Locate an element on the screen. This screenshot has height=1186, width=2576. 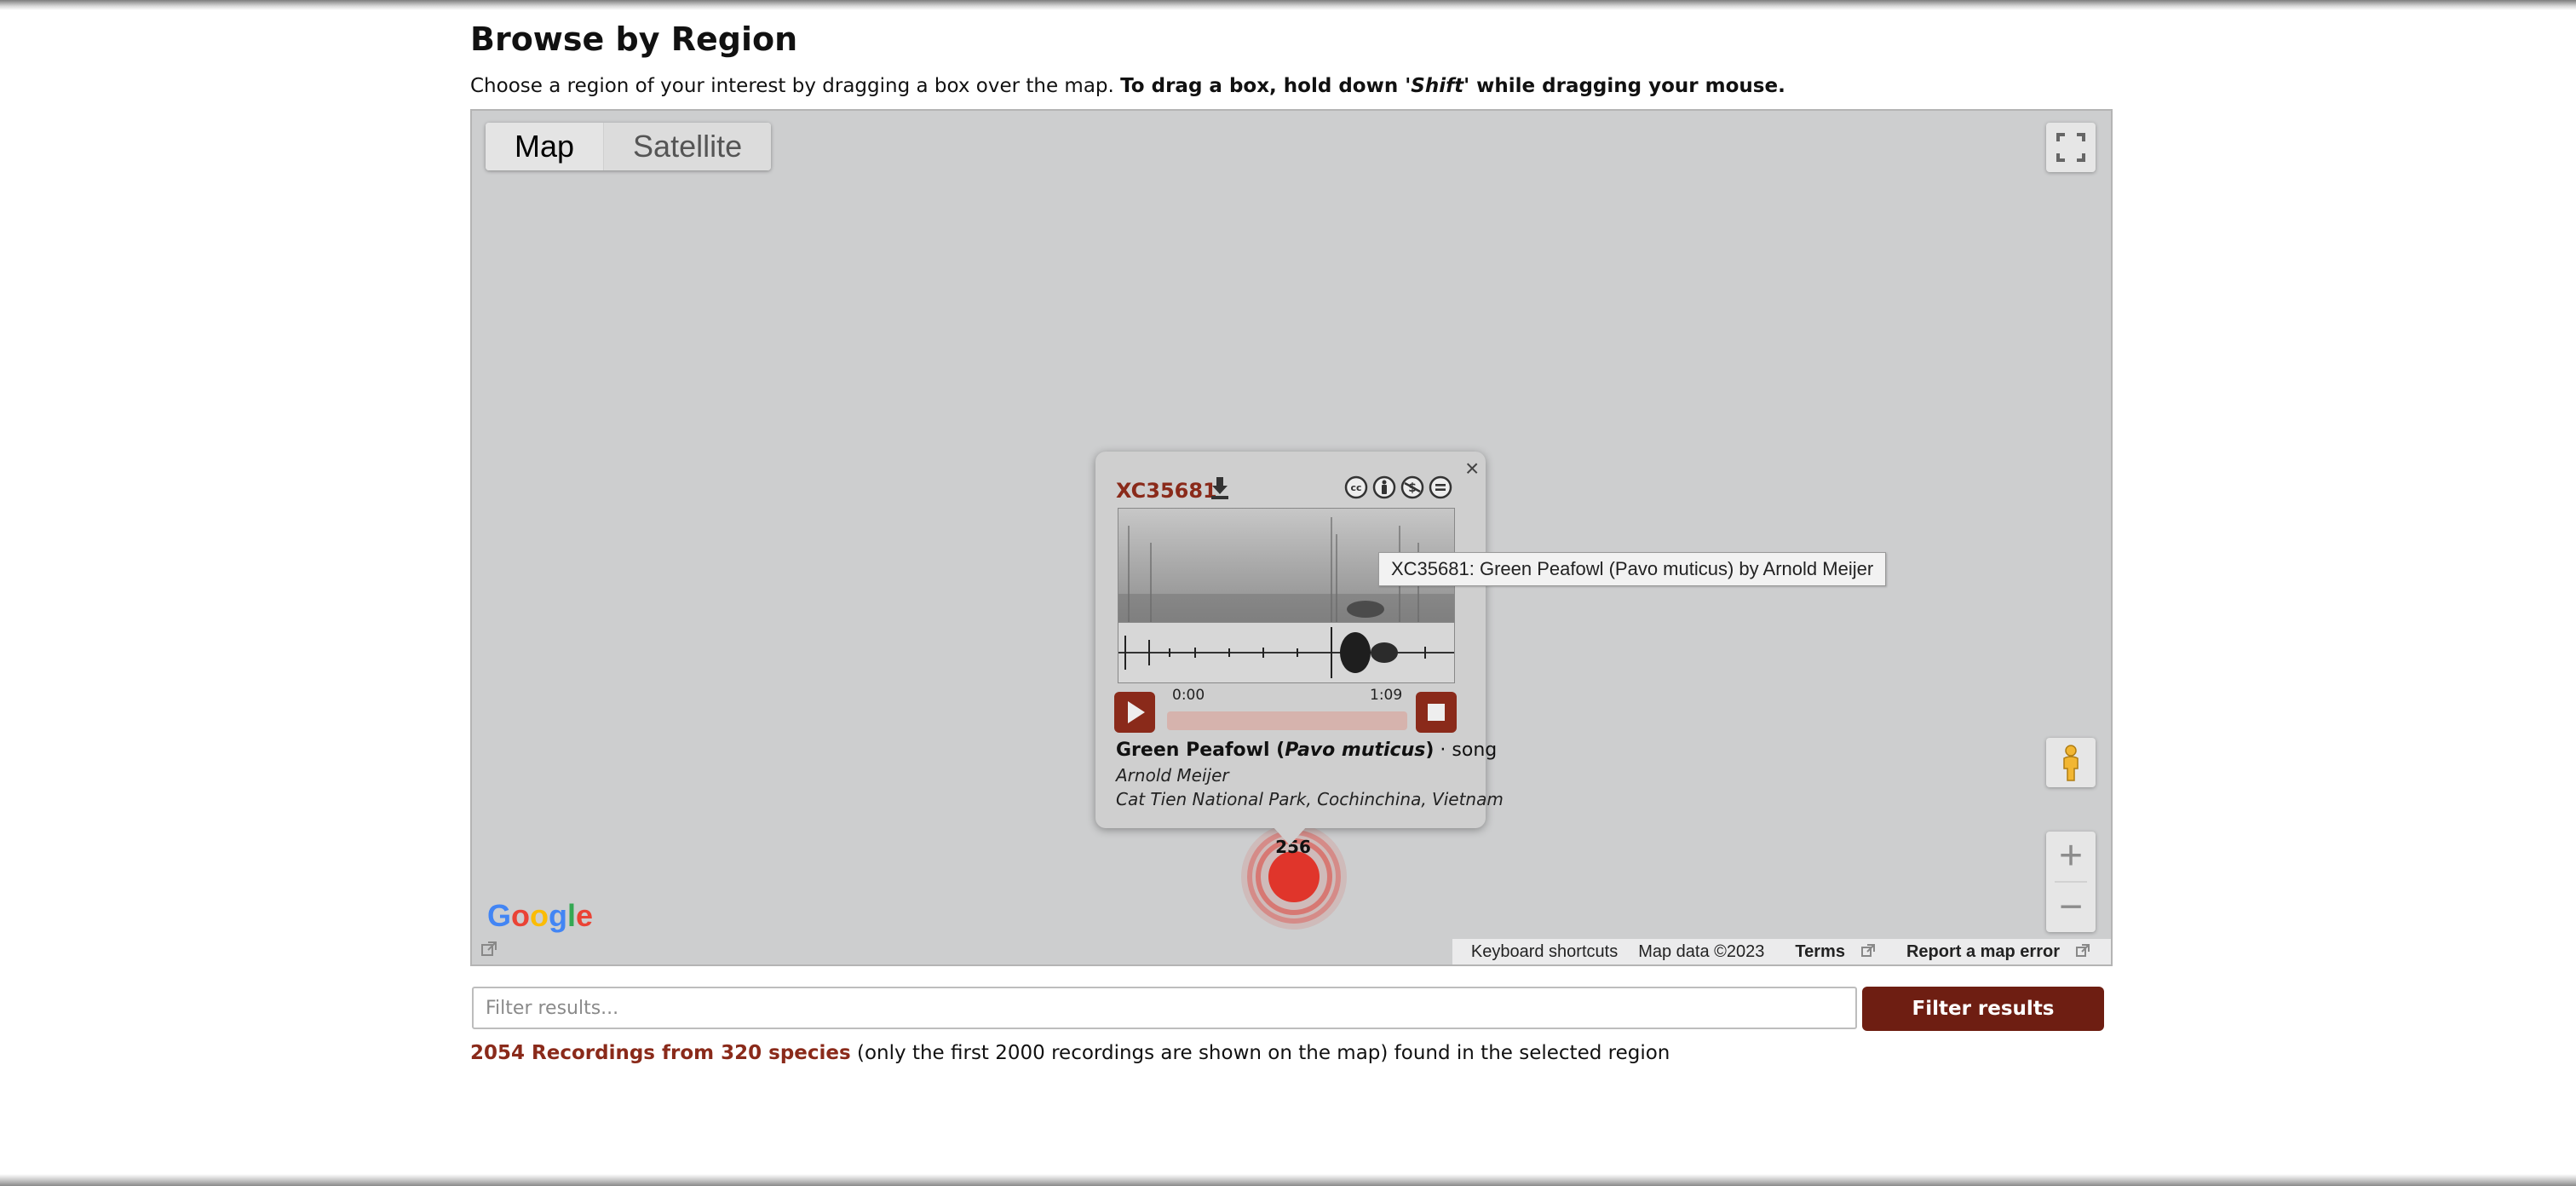
map-data-attribution: Map data ©2023 is located at coordinates (1702, 951).